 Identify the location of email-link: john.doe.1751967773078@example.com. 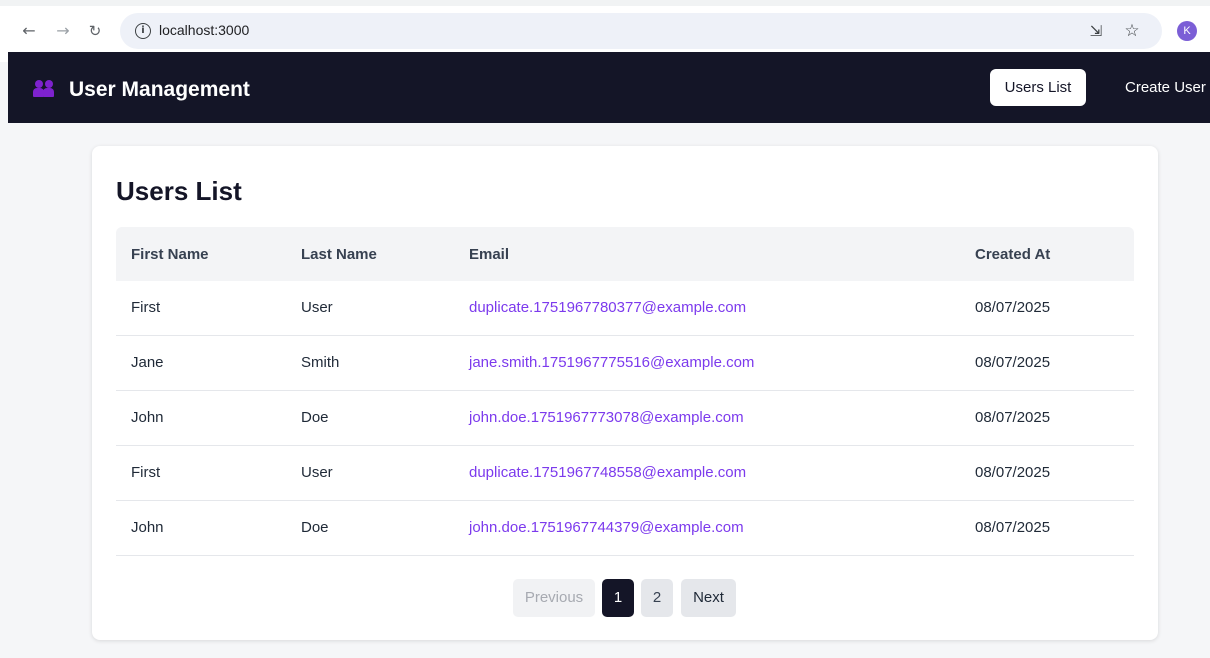
(606, 417).